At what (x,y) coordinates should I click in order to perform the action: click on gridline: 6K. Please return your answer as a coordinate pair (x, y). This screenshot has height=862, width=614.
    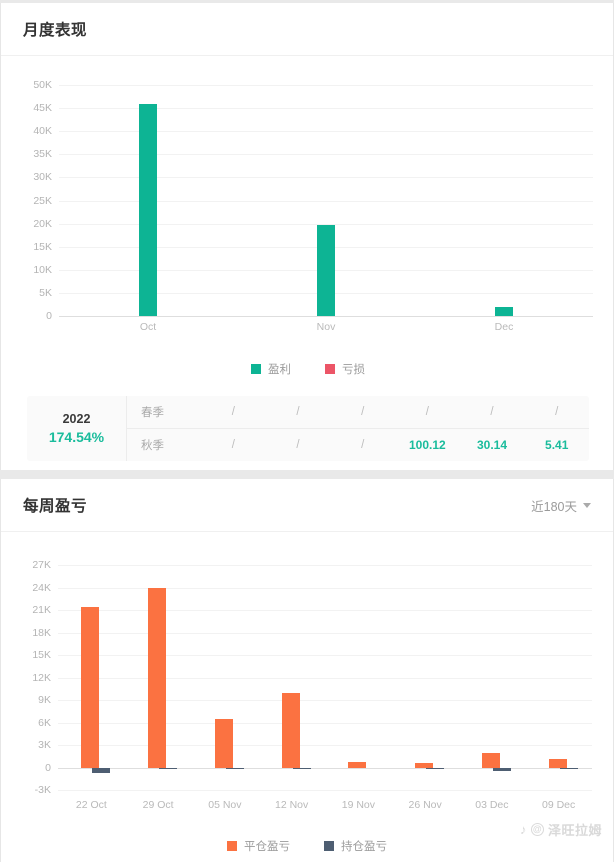
    Looking at the image, I should click on (315, 723).